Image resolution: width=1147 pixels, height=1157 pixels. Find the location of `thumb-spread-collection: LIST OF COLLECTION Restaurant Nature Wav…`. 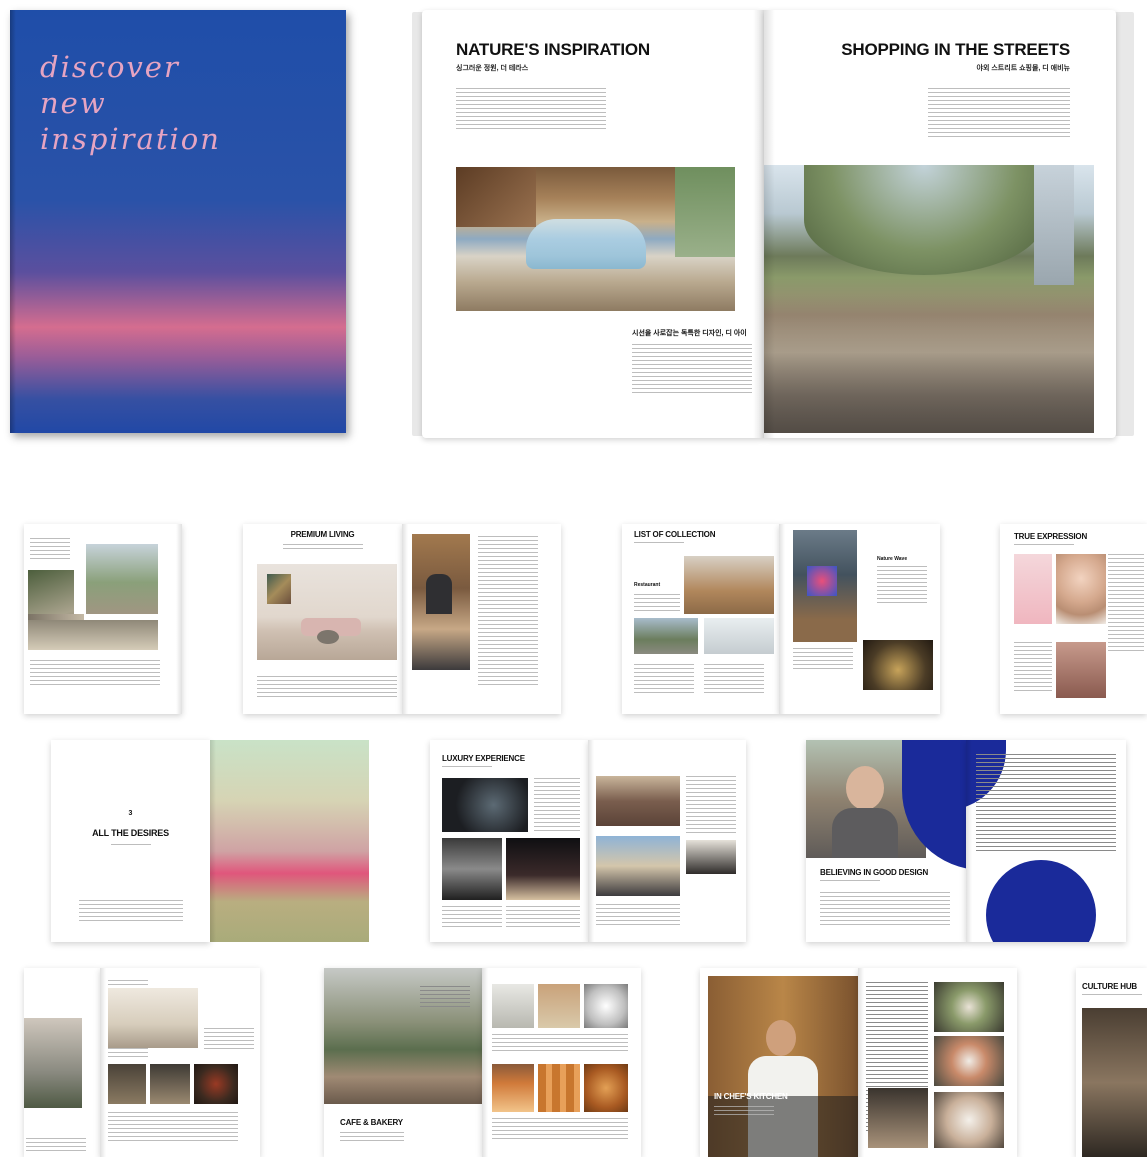

thumb-spread-collection: LIST OF COLLECTION Restaurant Nature Wav… is located at coordinates (781, 619).